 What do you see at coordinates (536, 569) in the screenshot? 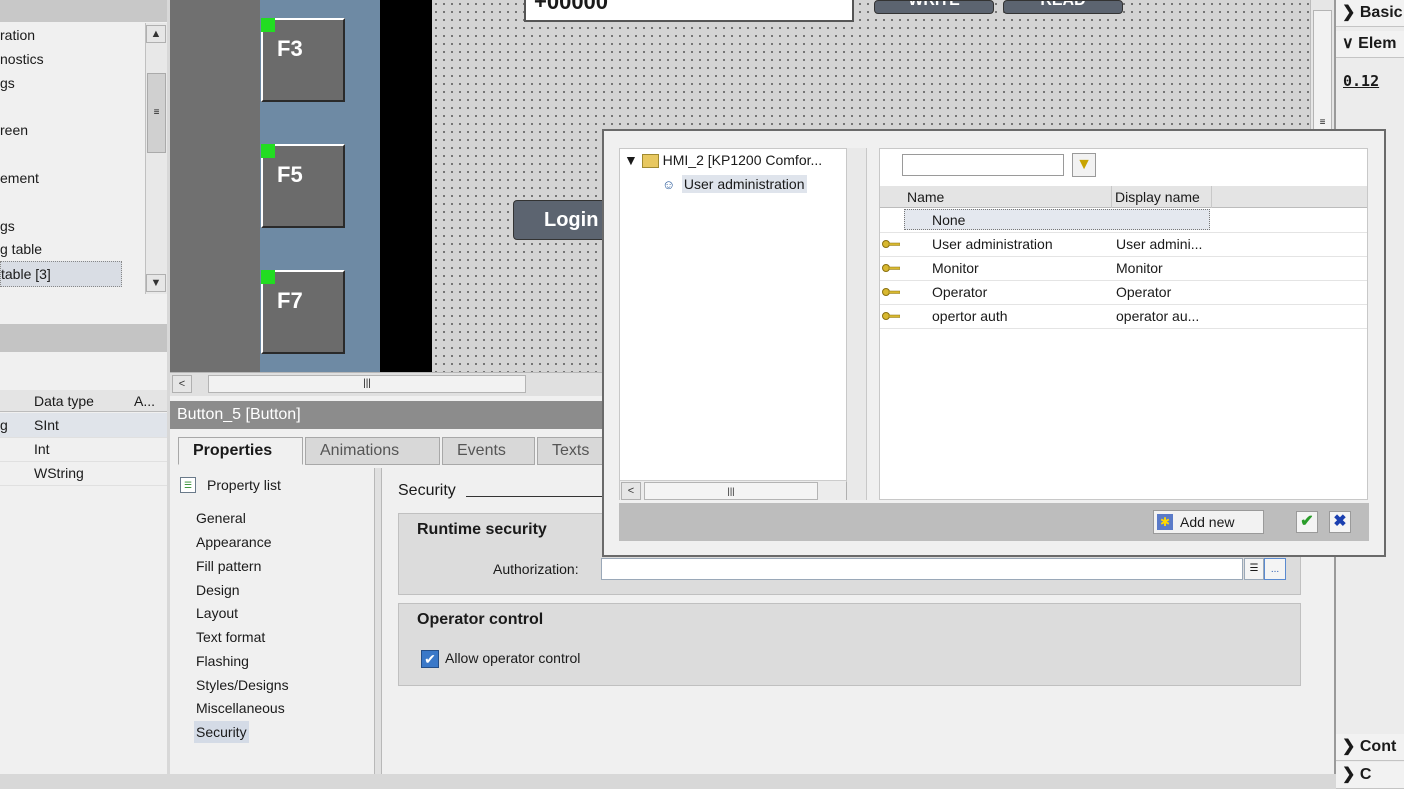
I see `authorization-label: Authorization:` at bounding box center [536, 569].